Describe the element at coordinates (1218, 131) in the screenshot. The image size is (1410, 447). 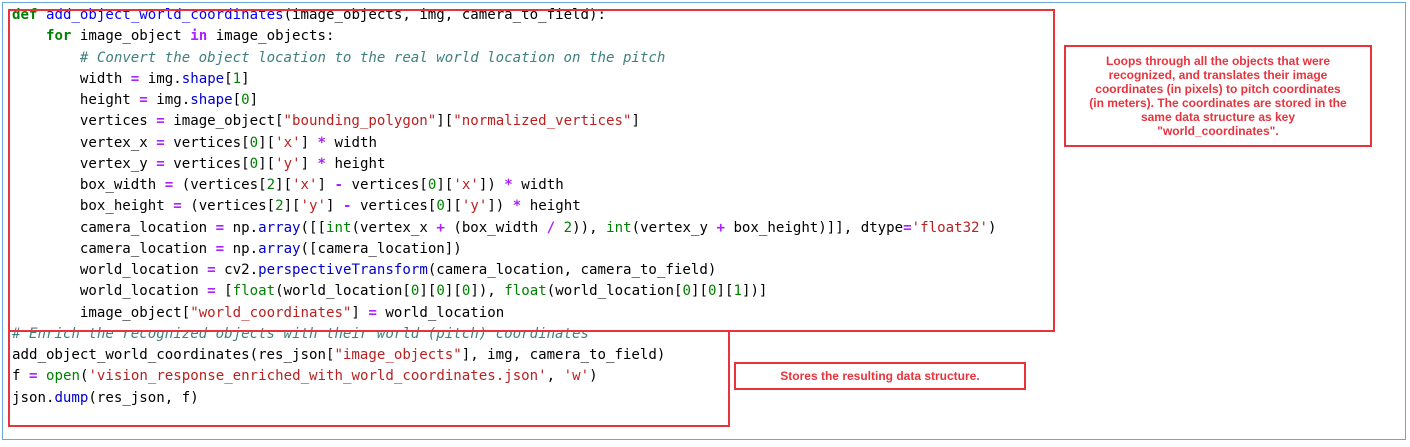
I see `loop-annotation-line: "world_coordinates".` at that location.